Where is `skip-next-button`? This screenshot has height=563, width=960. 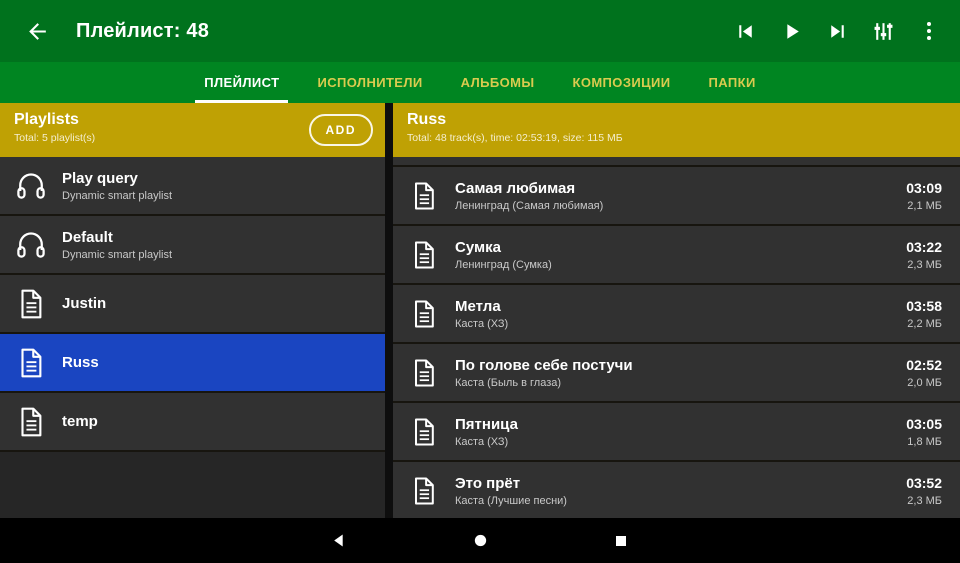 skip-next-button is located at coordinates (837, 31).